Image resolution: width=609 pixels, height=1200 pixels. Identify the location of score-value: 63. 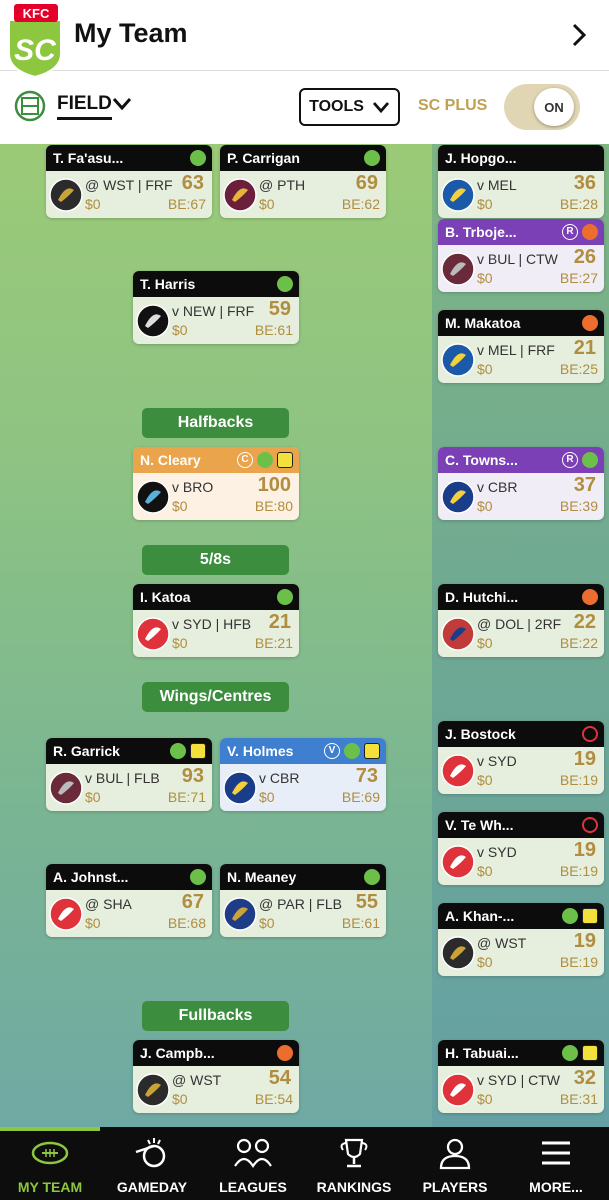
(192, 183).